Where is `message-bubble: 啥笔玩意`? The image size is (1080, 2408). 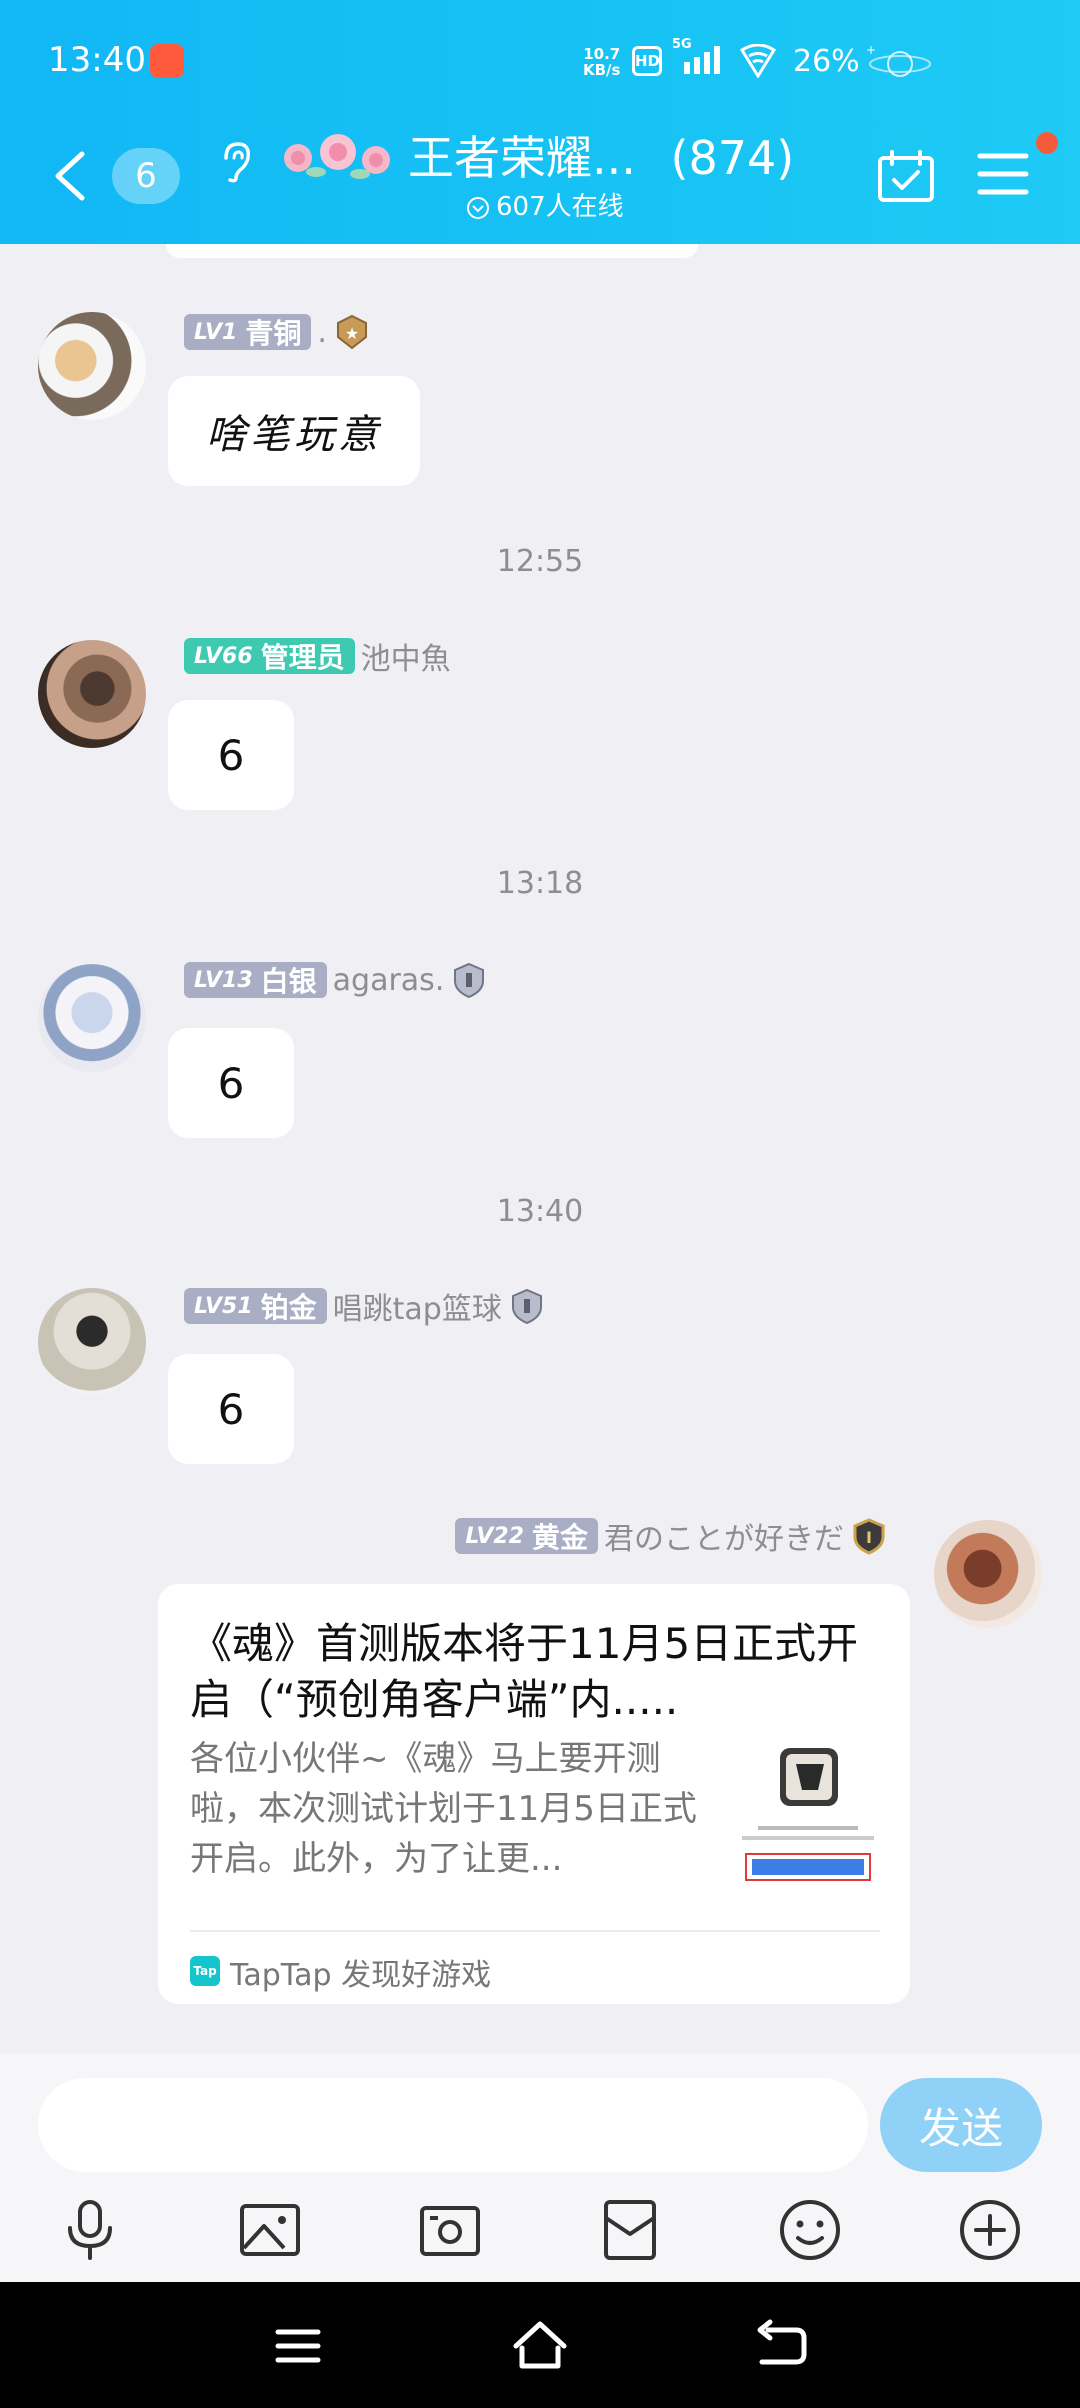 message-bubble: 啥笔玩意 is located at coordinates (294, 431).